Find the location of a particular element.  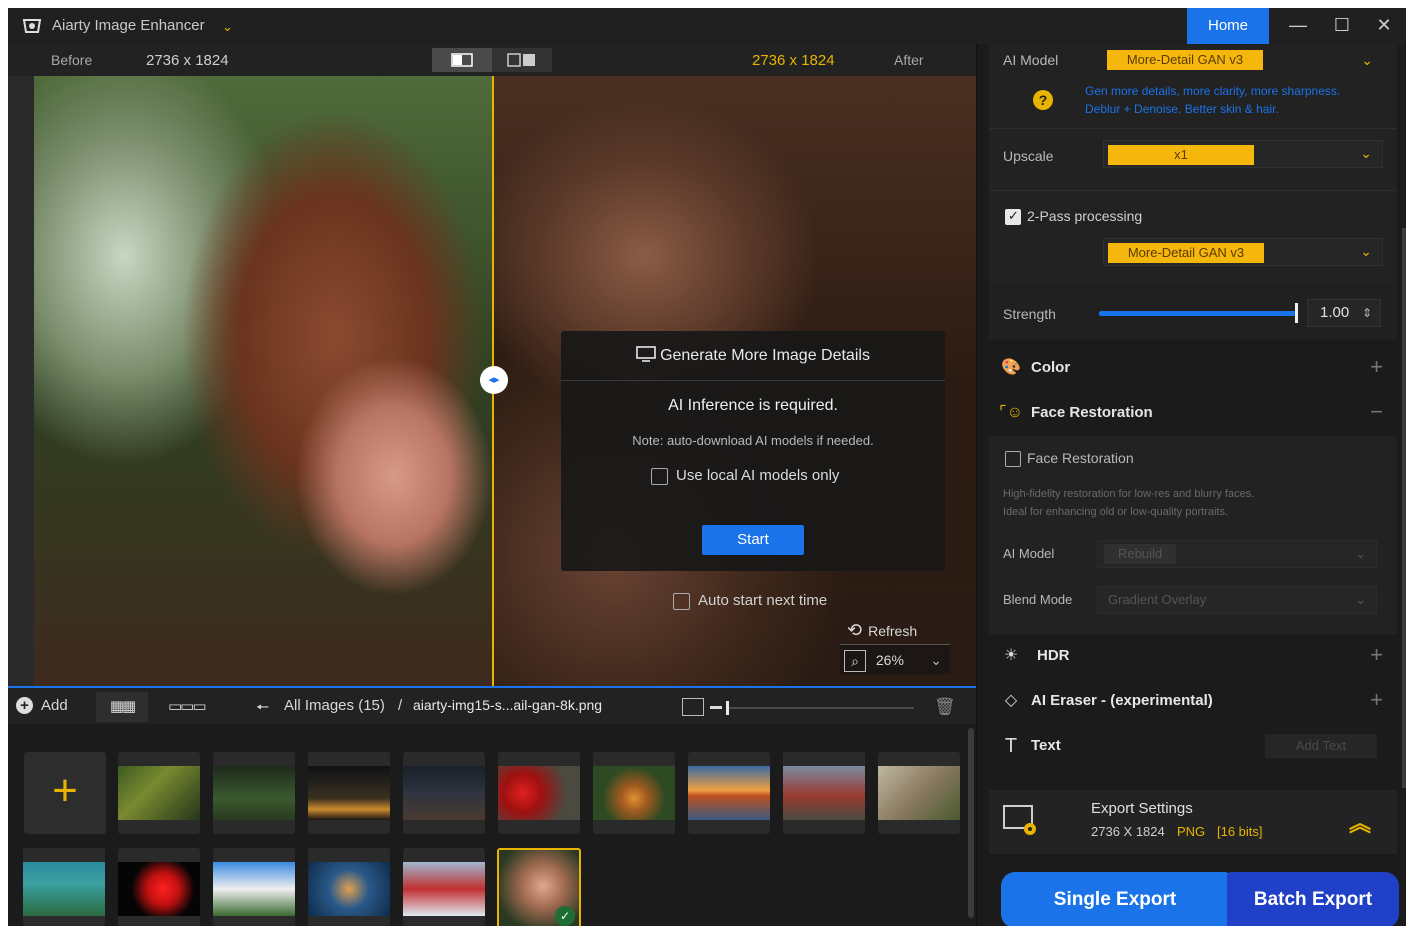

ai-model-select: More-Detail GAN v3 ⌄ is located at coordinates (1243, 62).